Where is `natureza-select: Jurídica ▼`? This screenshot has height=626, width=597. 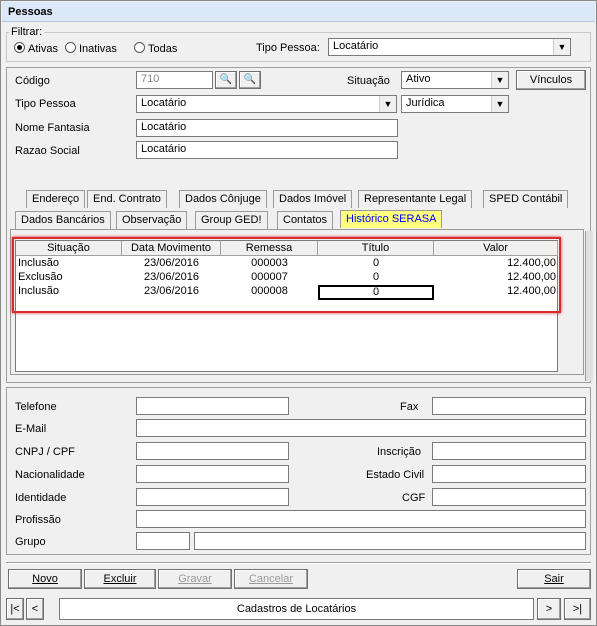 natureza-select: Jurídica ▼ is located at coordinates (455, 104).